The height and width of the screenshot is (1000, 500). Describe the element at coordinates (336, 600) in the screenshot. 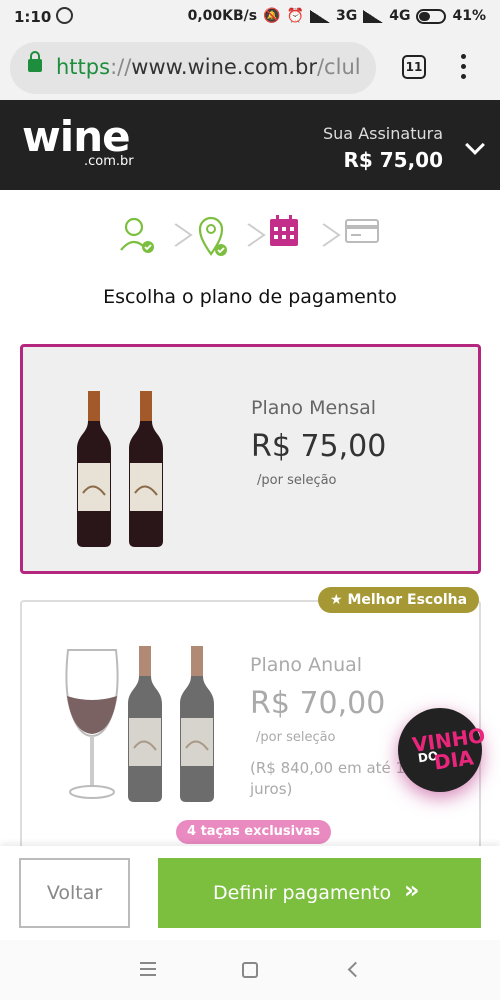

I see `star-icon: ★` at that location.